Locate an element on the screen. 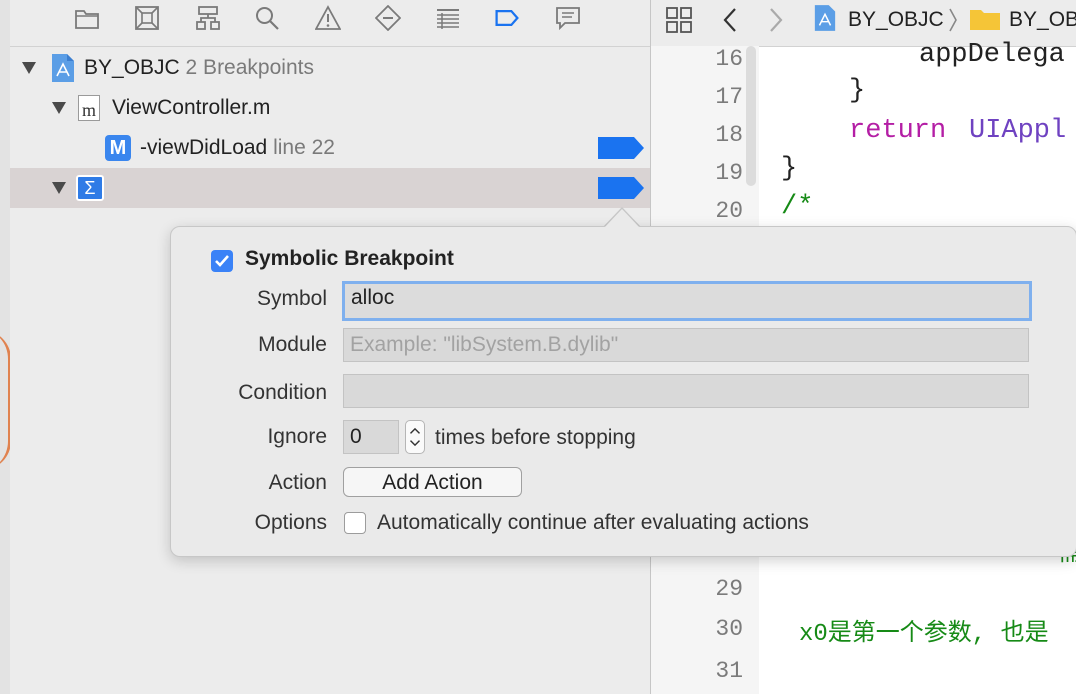  project-name: BY_OBJC 2 Breakpoints is located at coordinates (199, 67).